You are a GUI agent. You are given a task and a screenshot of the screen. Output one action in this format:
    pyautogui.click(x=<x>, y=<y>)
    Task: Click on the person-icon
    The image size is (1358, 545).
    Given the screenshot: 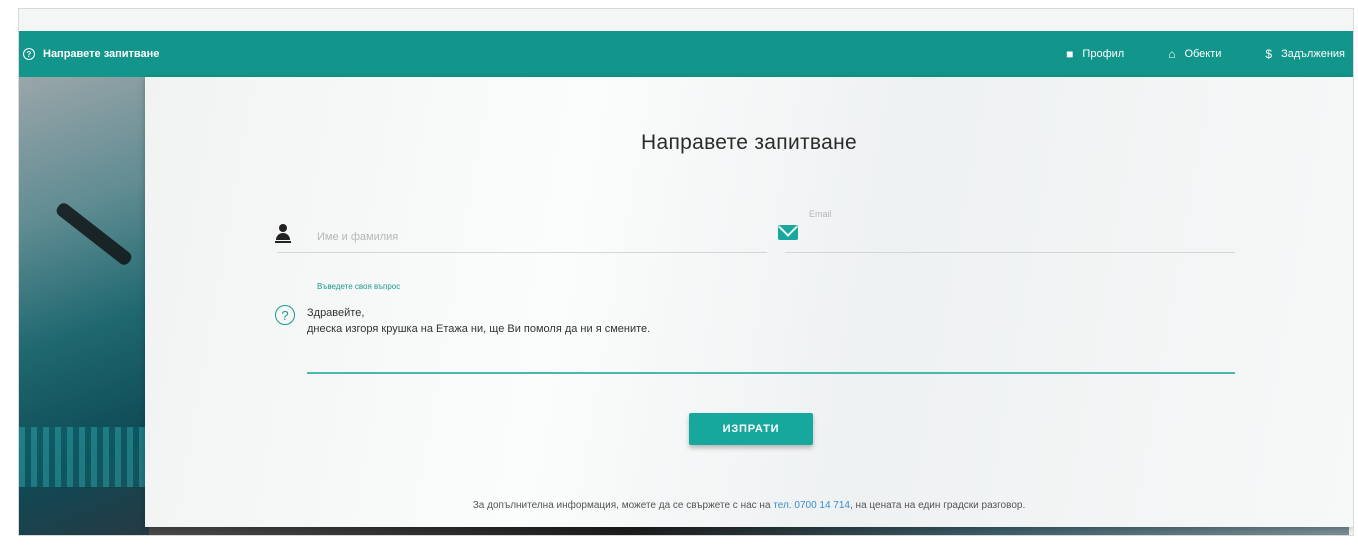 What is the action you would take?
    pyautogui.click(x=283, y=234)
    